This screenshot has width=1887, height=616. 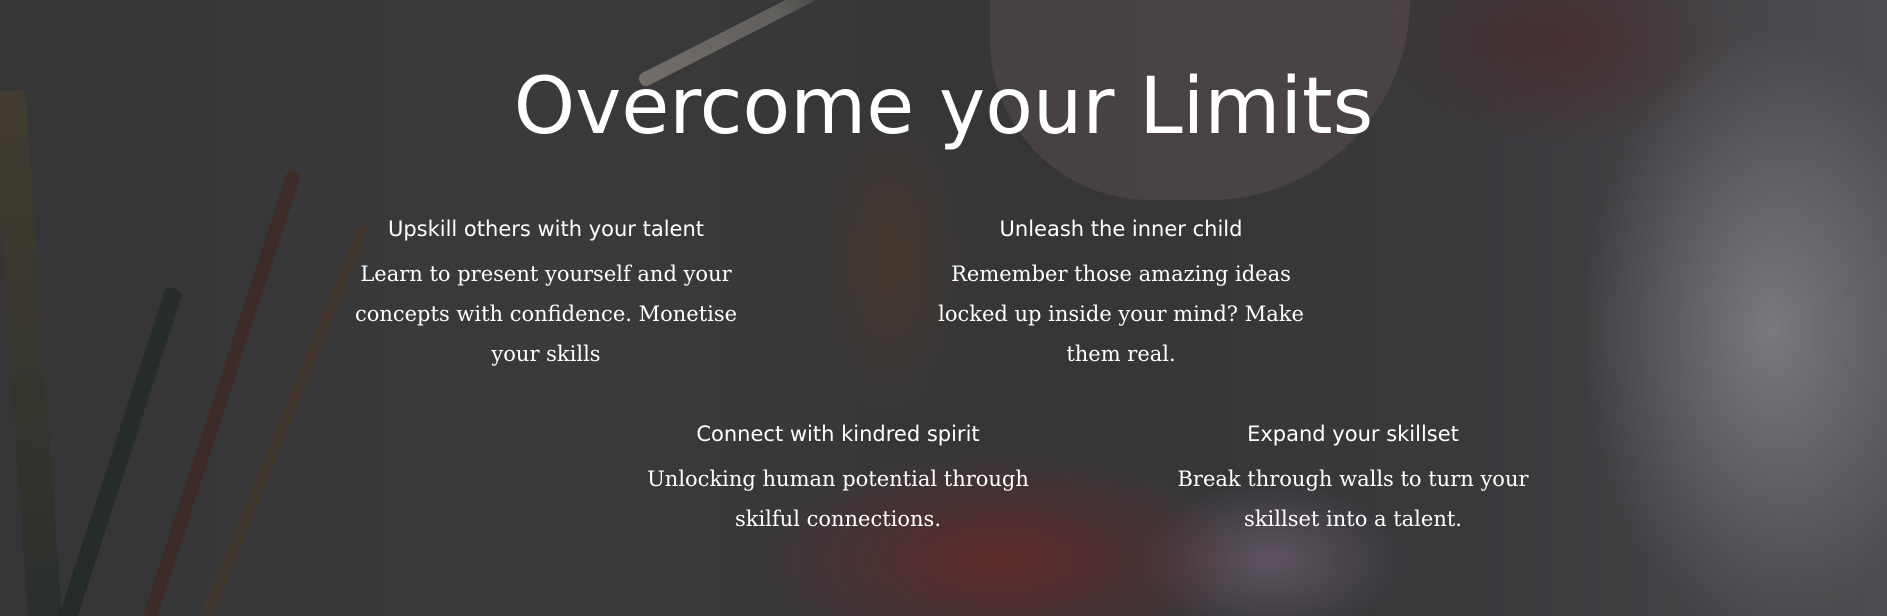 I want to click on feature-heading: Expand your skillset, so click(x=1353, y=434).